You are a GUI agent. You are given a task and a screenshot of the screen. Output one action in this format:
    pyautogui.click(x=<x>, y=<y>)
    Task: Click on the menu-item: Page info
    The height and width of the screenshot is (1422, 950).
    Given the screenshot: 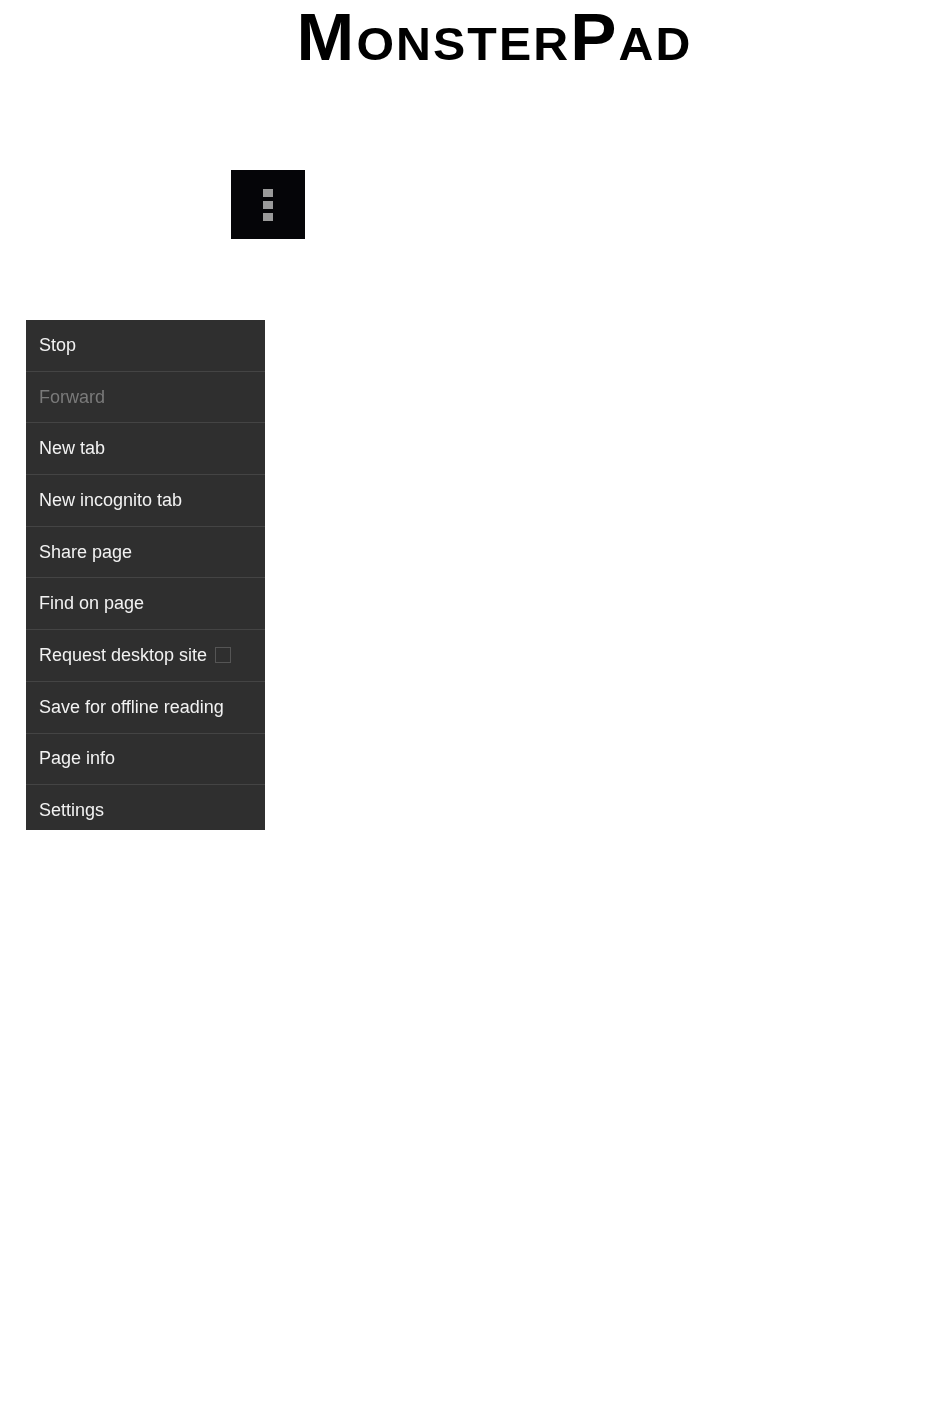 What is the action you would take?
    pyautogui.click(x=145, y=759)
    